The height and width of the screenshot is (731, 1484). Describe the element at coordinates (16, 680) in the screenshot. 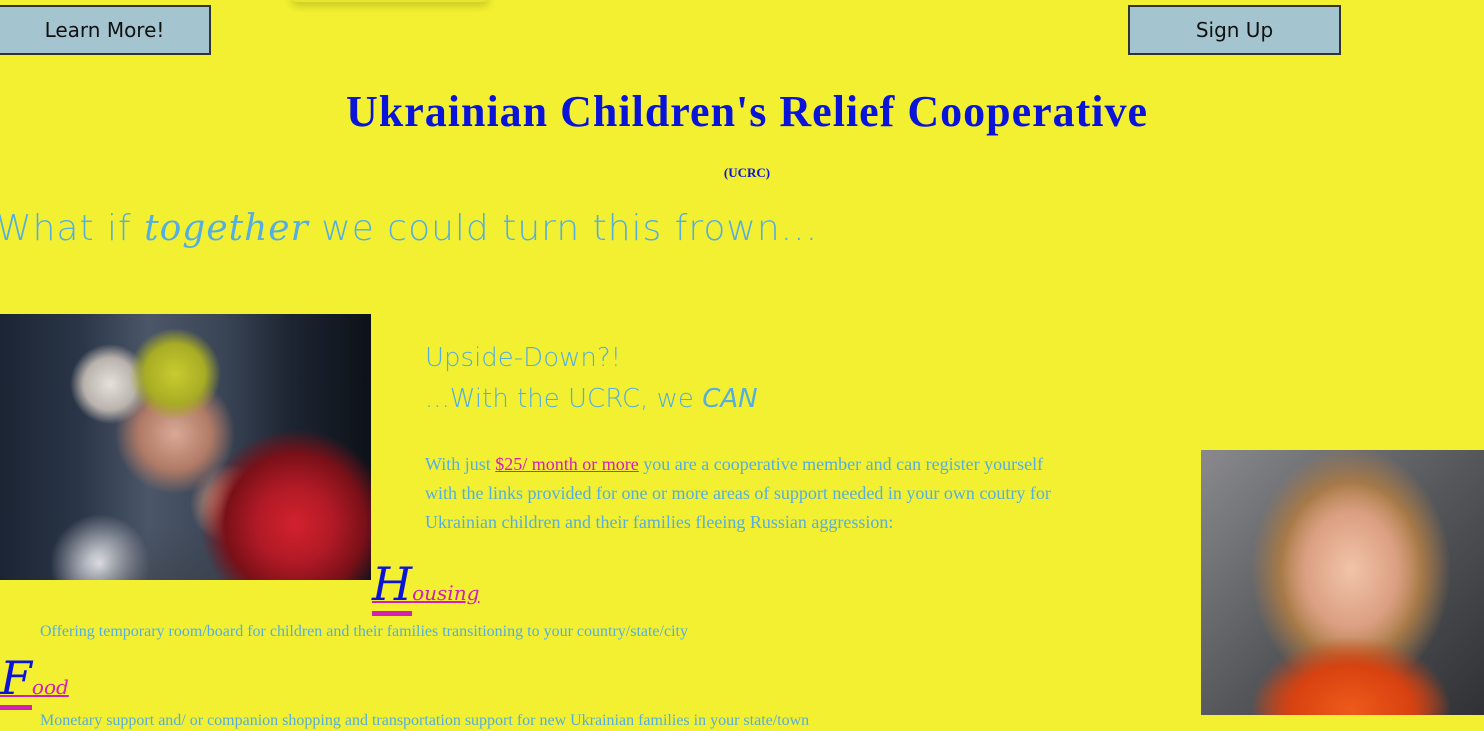

I see `food-initial: F` at that location.